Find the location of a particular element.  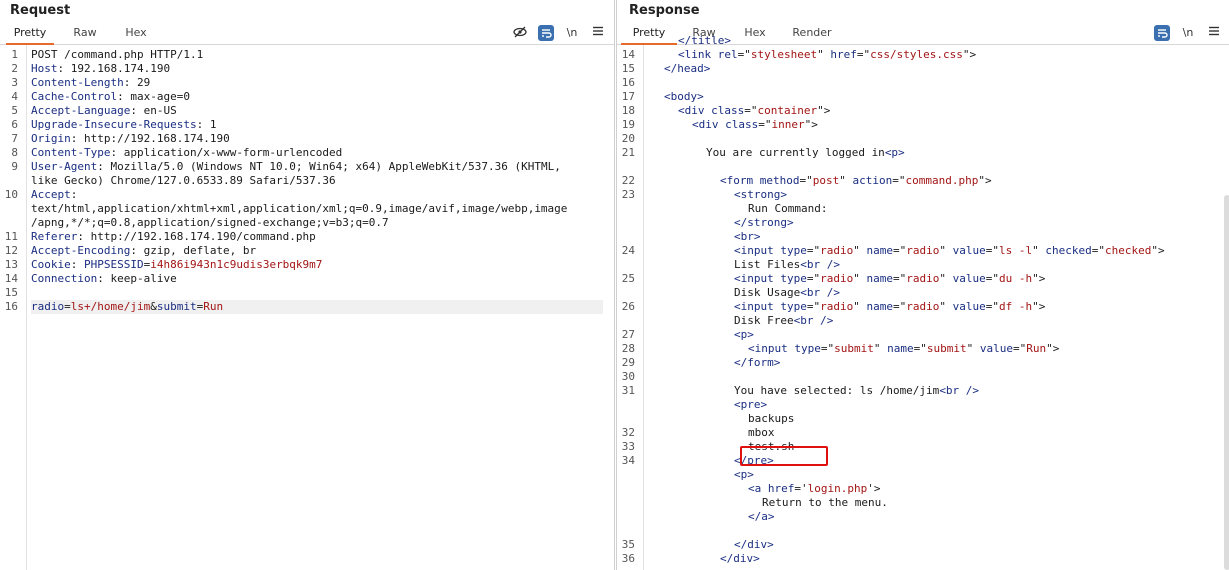

code-token: : keep-alive is located at coordinates (137, 278).